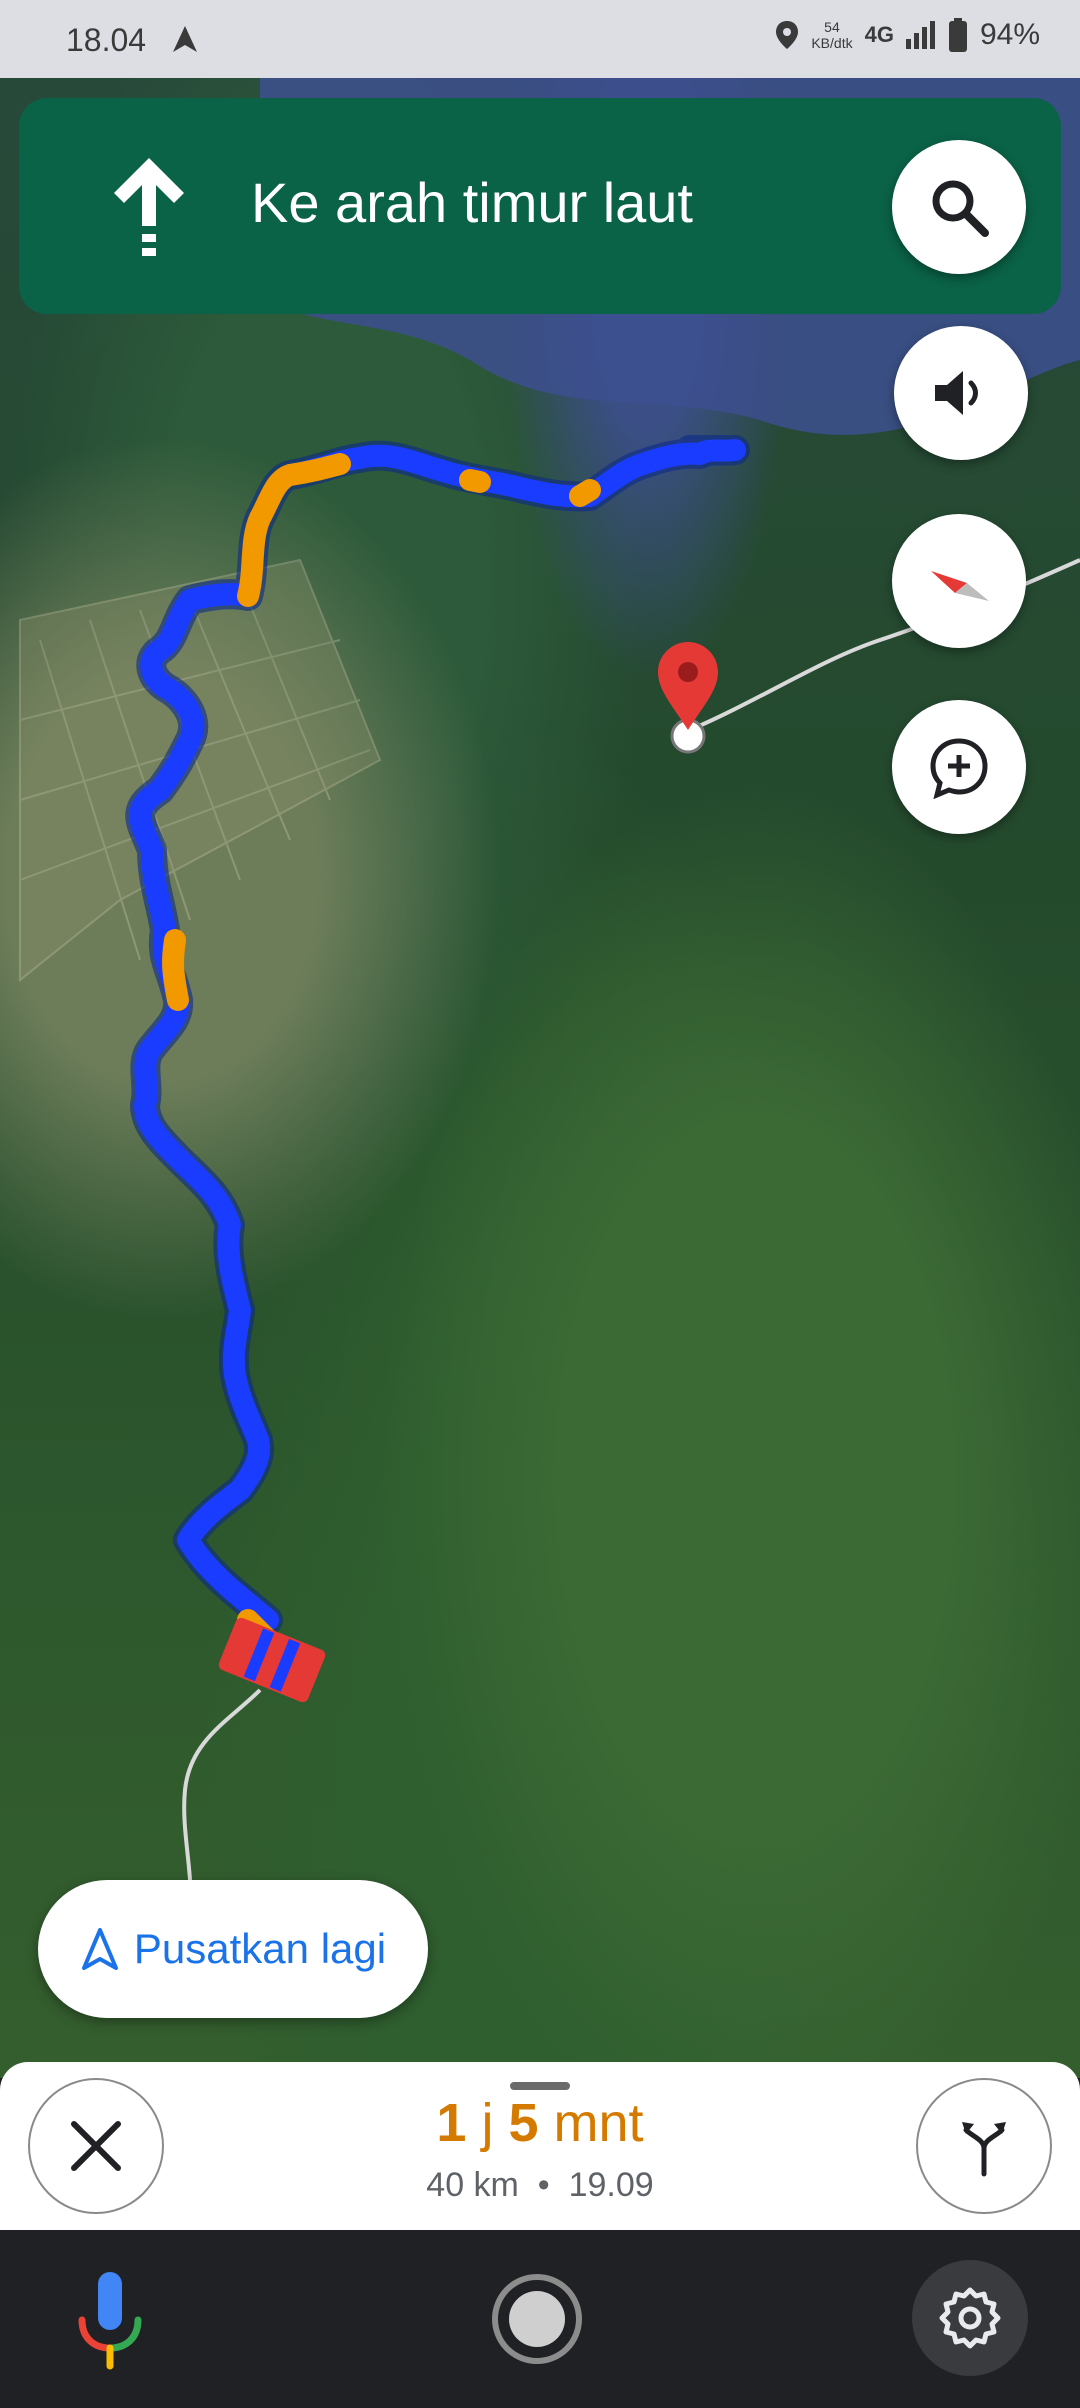  I want to click on plantation-area, so click(200, 770).